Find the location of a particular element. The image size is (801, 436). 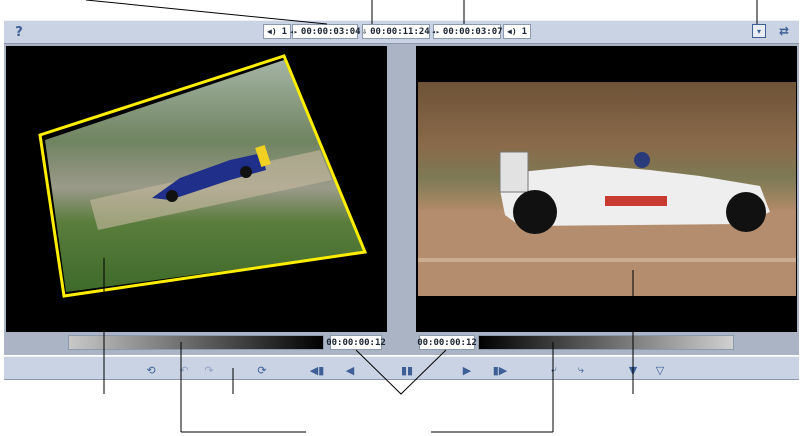

left-audio-channel-number: 1 is located at coordinates (284, 31).